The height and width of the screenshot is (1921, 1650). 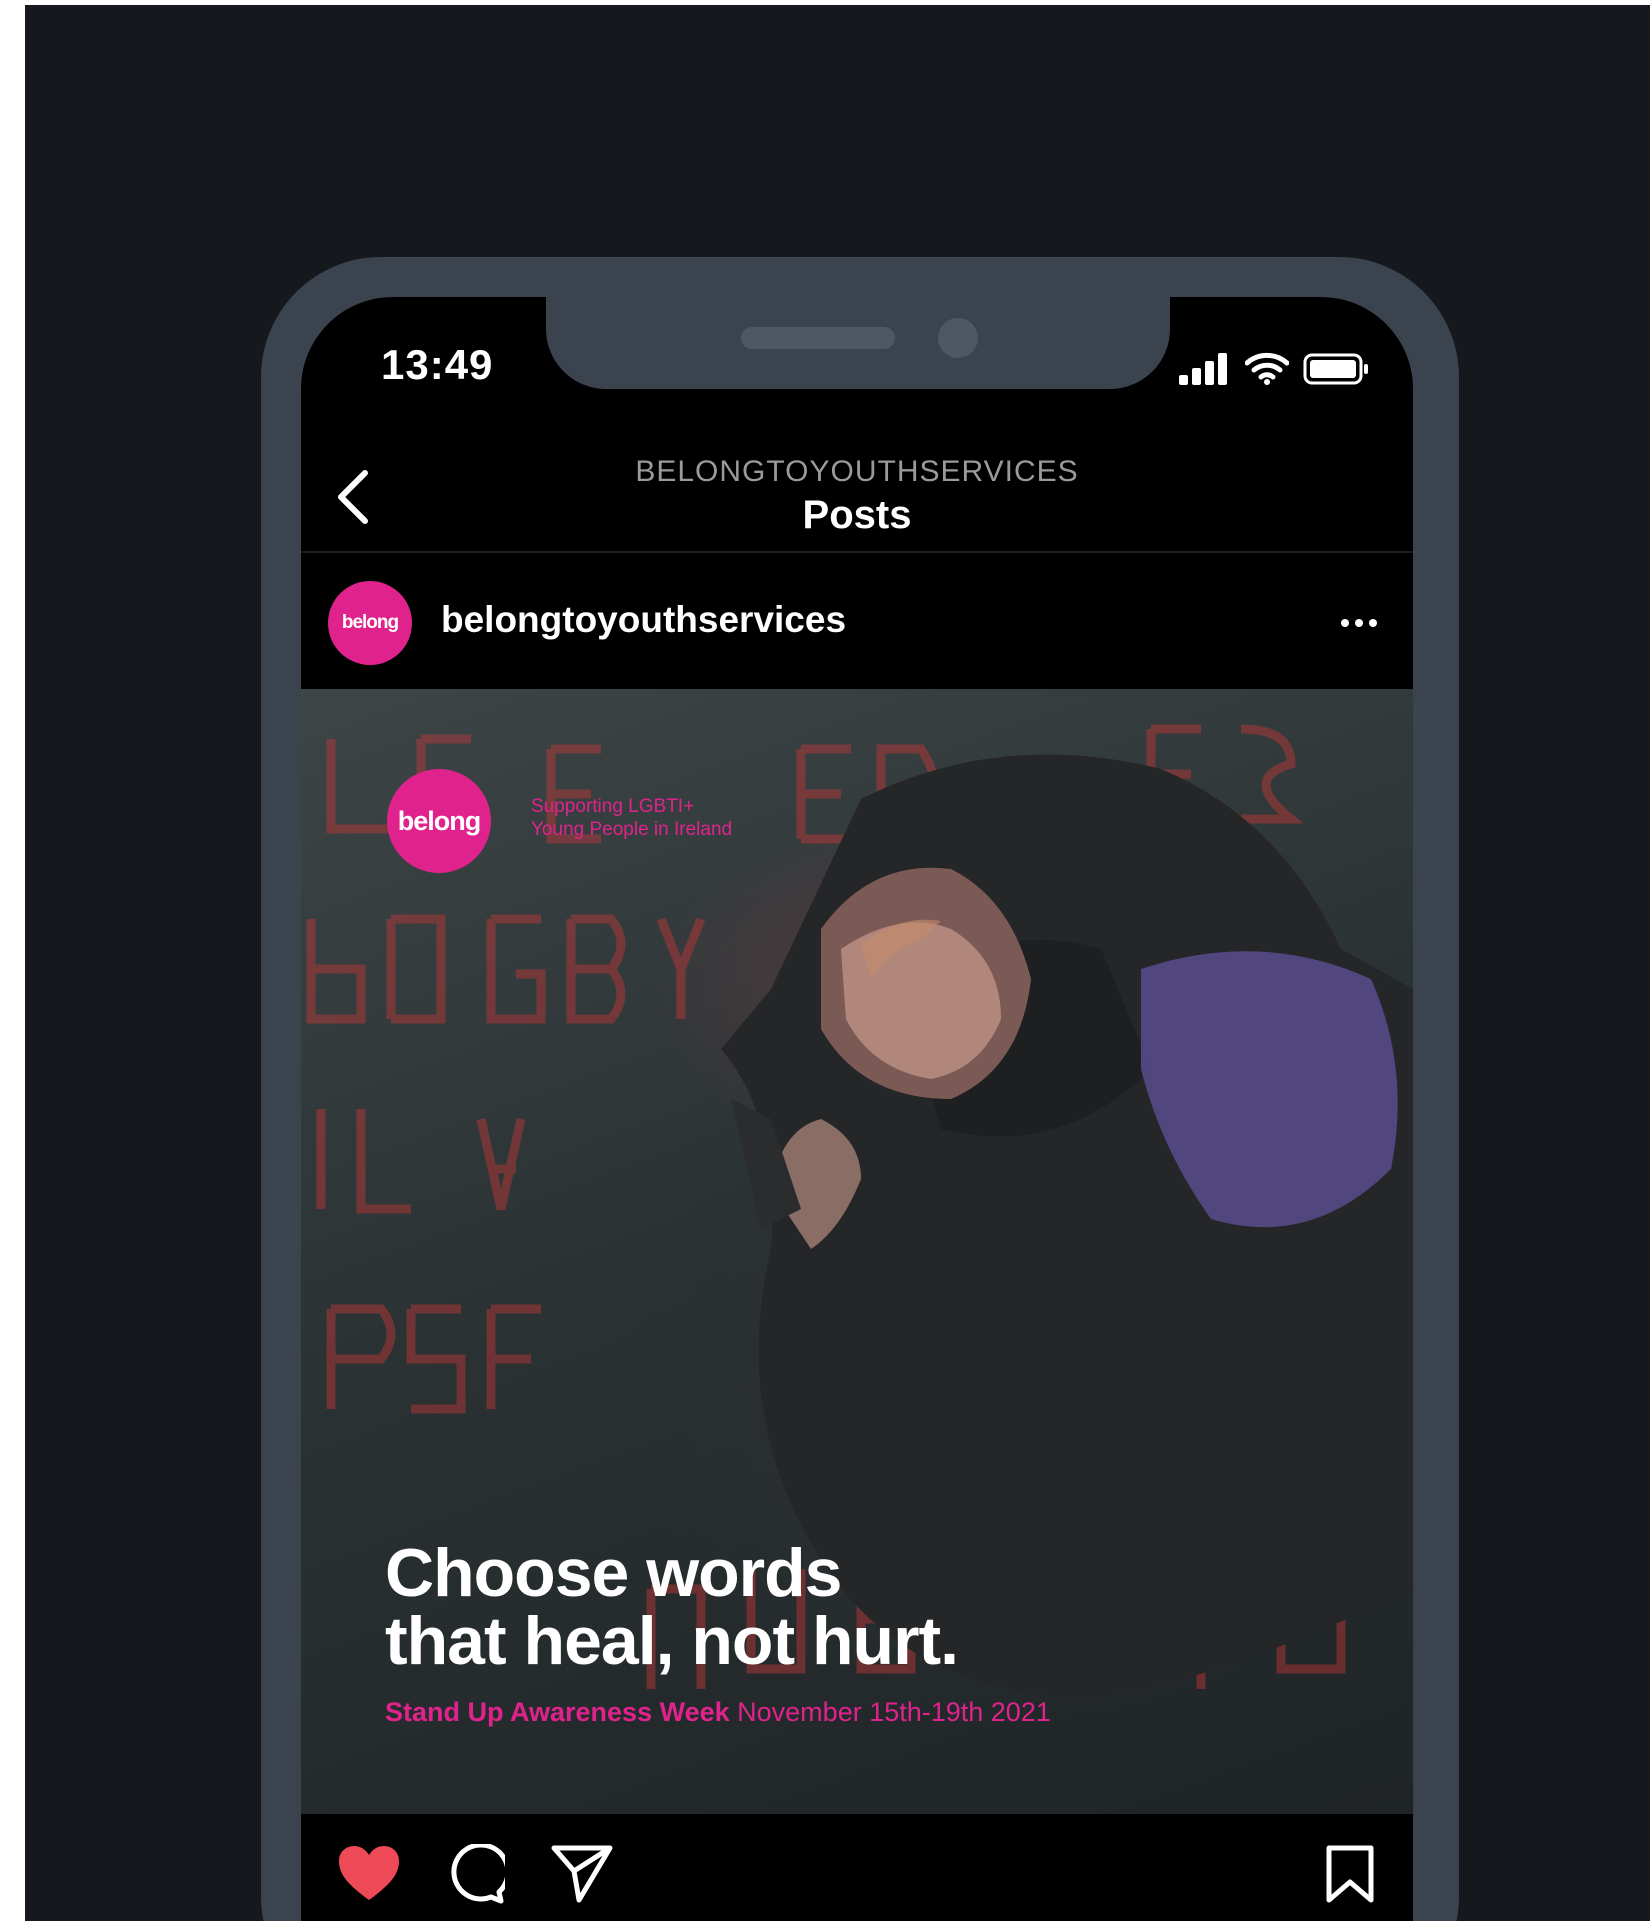 What do you see at coordinates (370, 623) in the screenshot?
I see `avatar: belong` at bounding box center [370, 623].